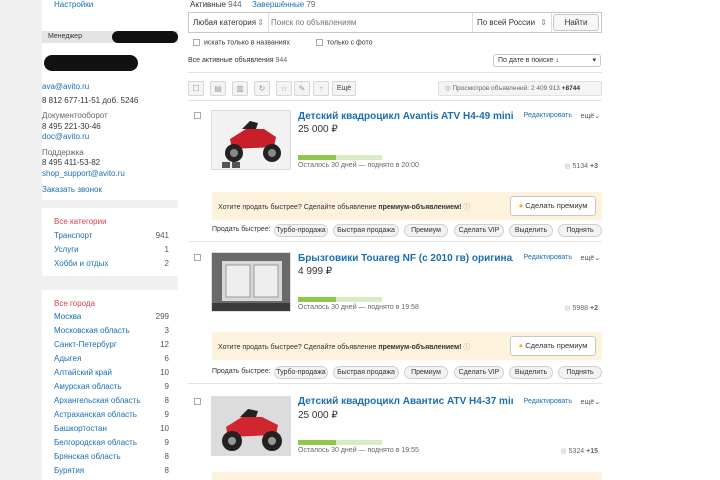  What do you see at coordinates (238, 60) in the screenshot?
I see `list-header: Все активные объявления 944` at bounding box center [238, 60].